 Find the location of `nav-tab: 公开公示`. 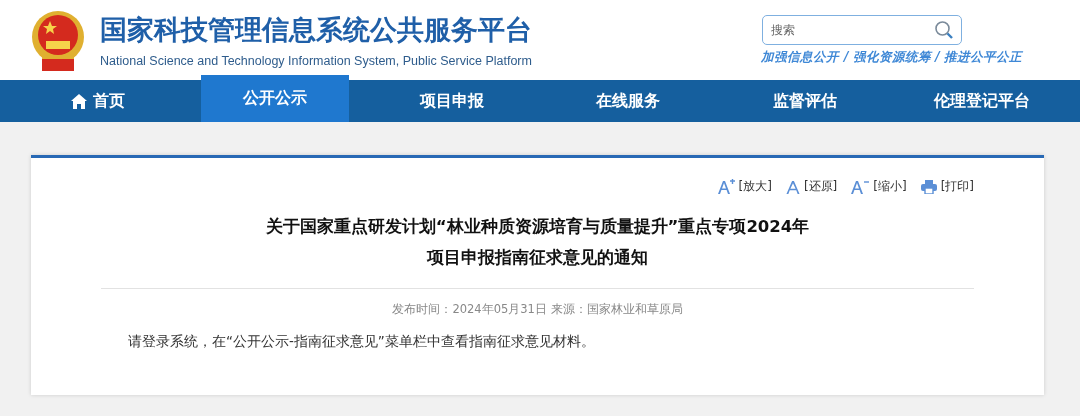

nav-tab: 公开公示 is located at coordinates (275, 98).